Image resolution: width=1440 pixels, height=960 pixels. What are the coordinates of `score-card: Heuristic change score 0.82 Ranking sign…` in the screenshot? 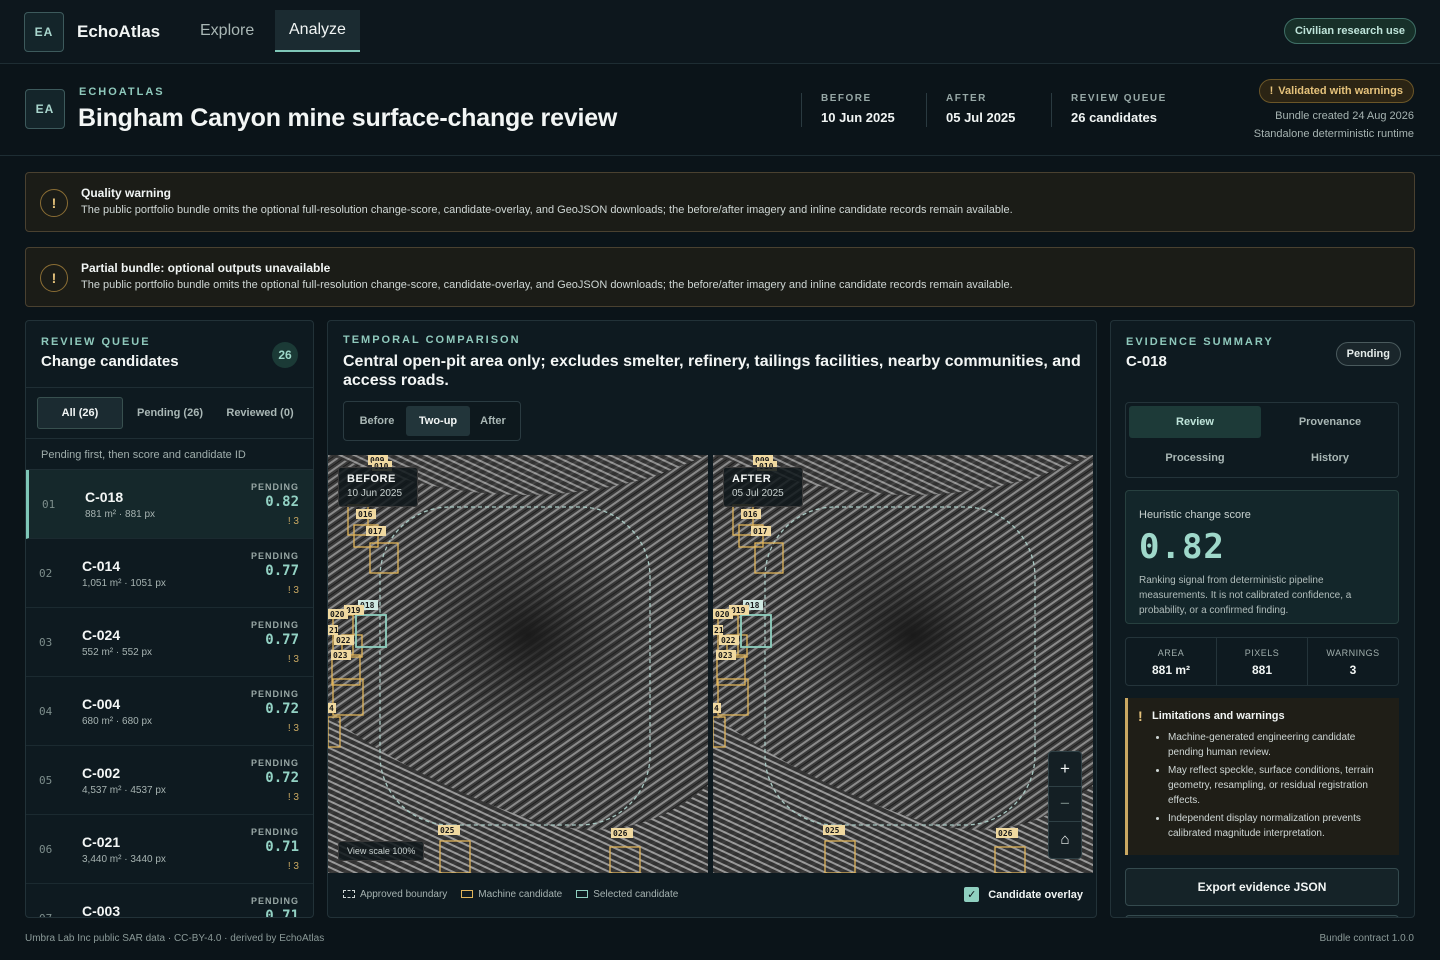 It's located at (1262, 557).